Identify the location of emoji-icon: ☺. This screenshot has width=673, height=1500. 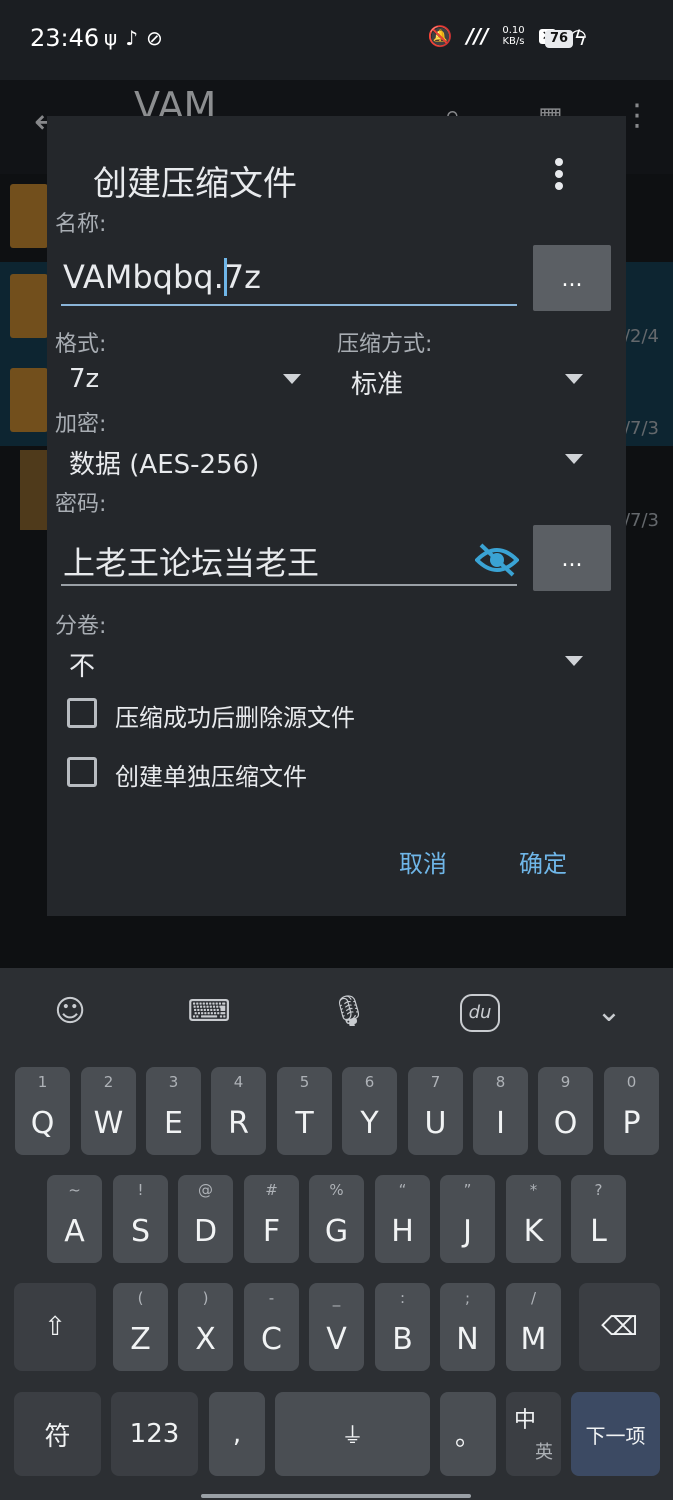
(70, 1012).